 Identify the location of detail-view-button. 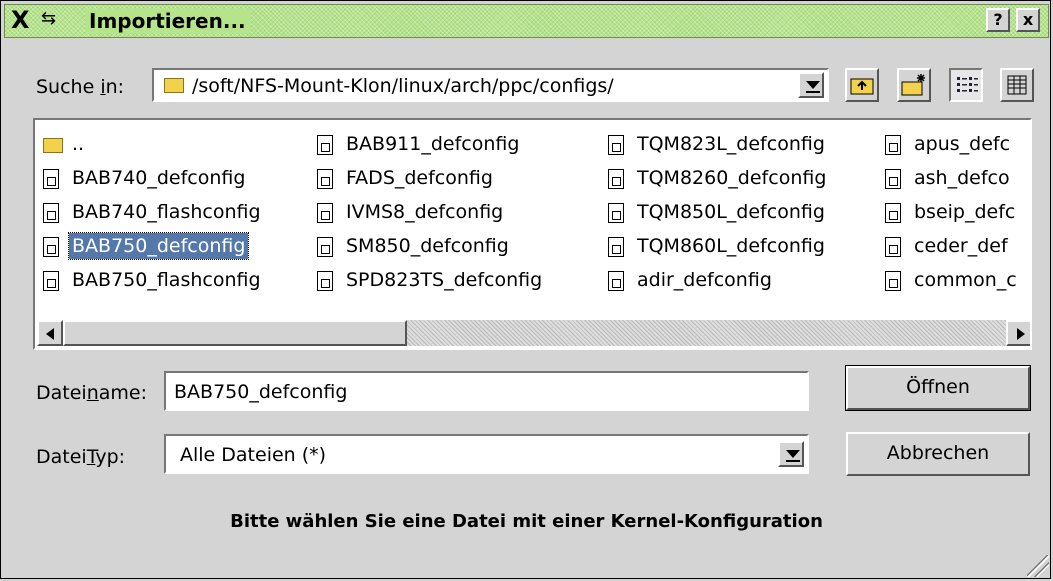
(1017, 85).